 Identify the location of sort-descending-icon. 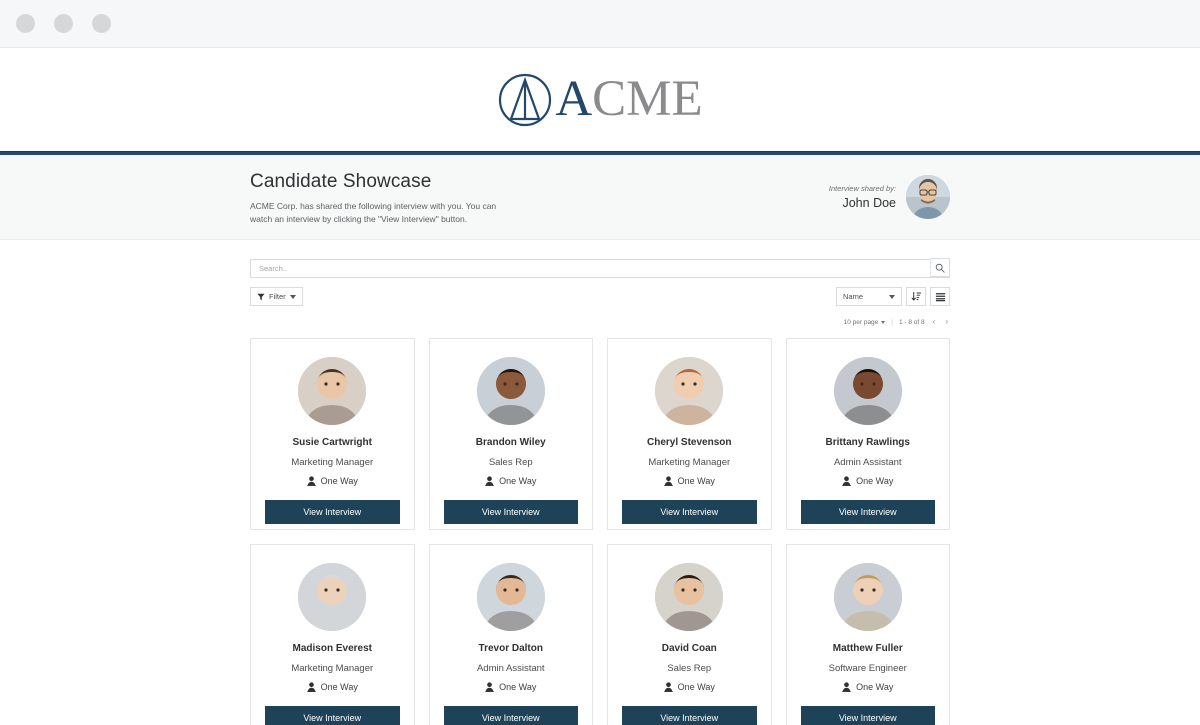
(916, 296).